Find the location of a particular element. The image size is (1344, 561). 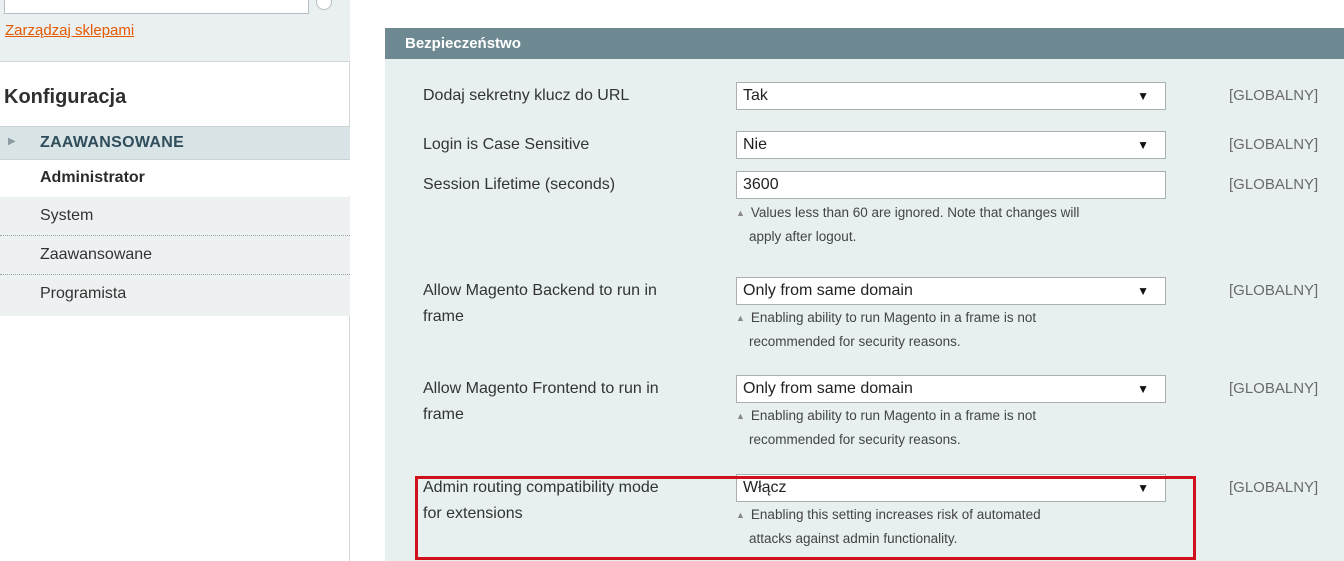

select-value: Nie is located at coordinates (755, 144).